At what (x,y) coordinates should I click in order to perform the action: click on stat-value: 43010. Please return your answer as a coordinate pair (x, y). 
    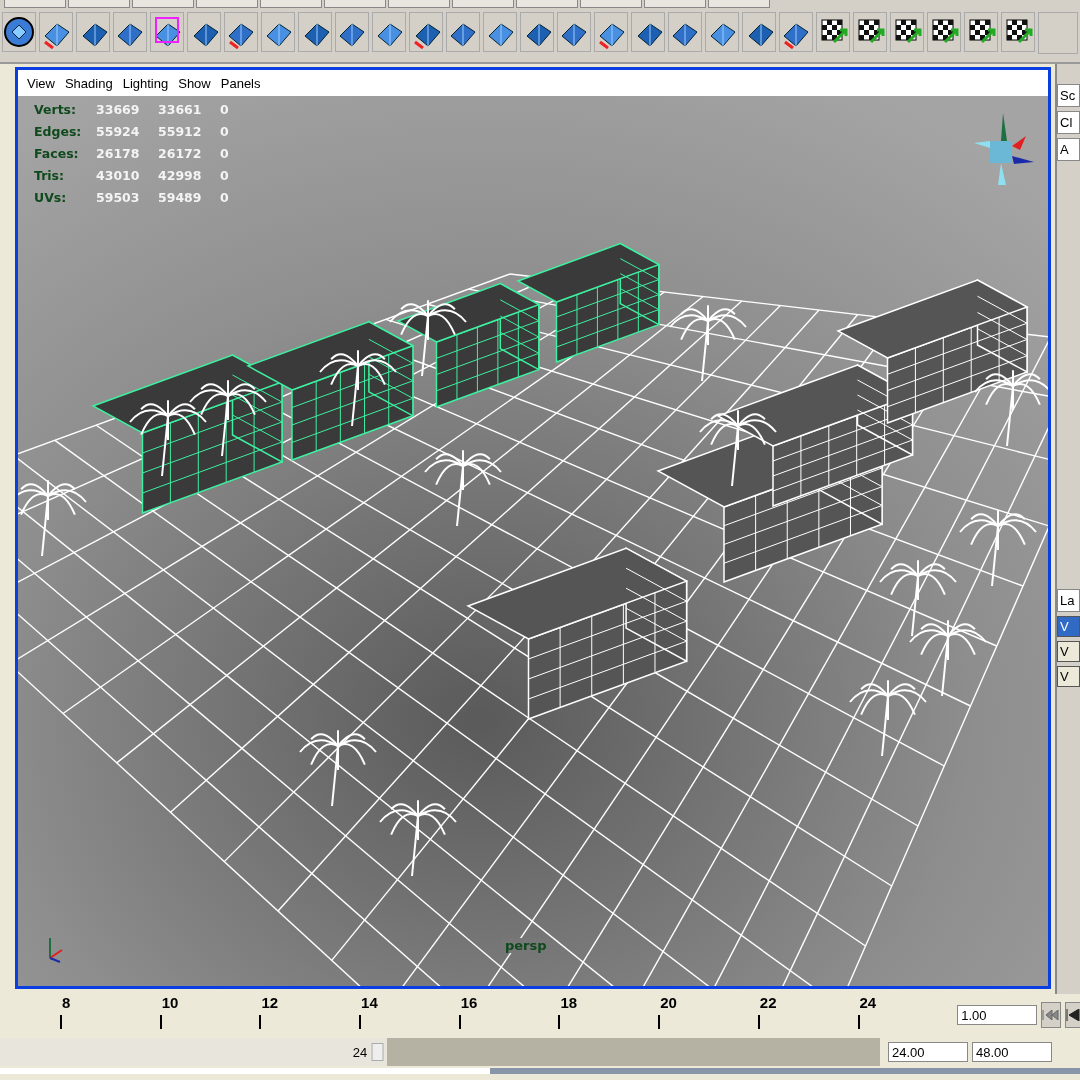
    Looking at the image, I should click on (118, 175).